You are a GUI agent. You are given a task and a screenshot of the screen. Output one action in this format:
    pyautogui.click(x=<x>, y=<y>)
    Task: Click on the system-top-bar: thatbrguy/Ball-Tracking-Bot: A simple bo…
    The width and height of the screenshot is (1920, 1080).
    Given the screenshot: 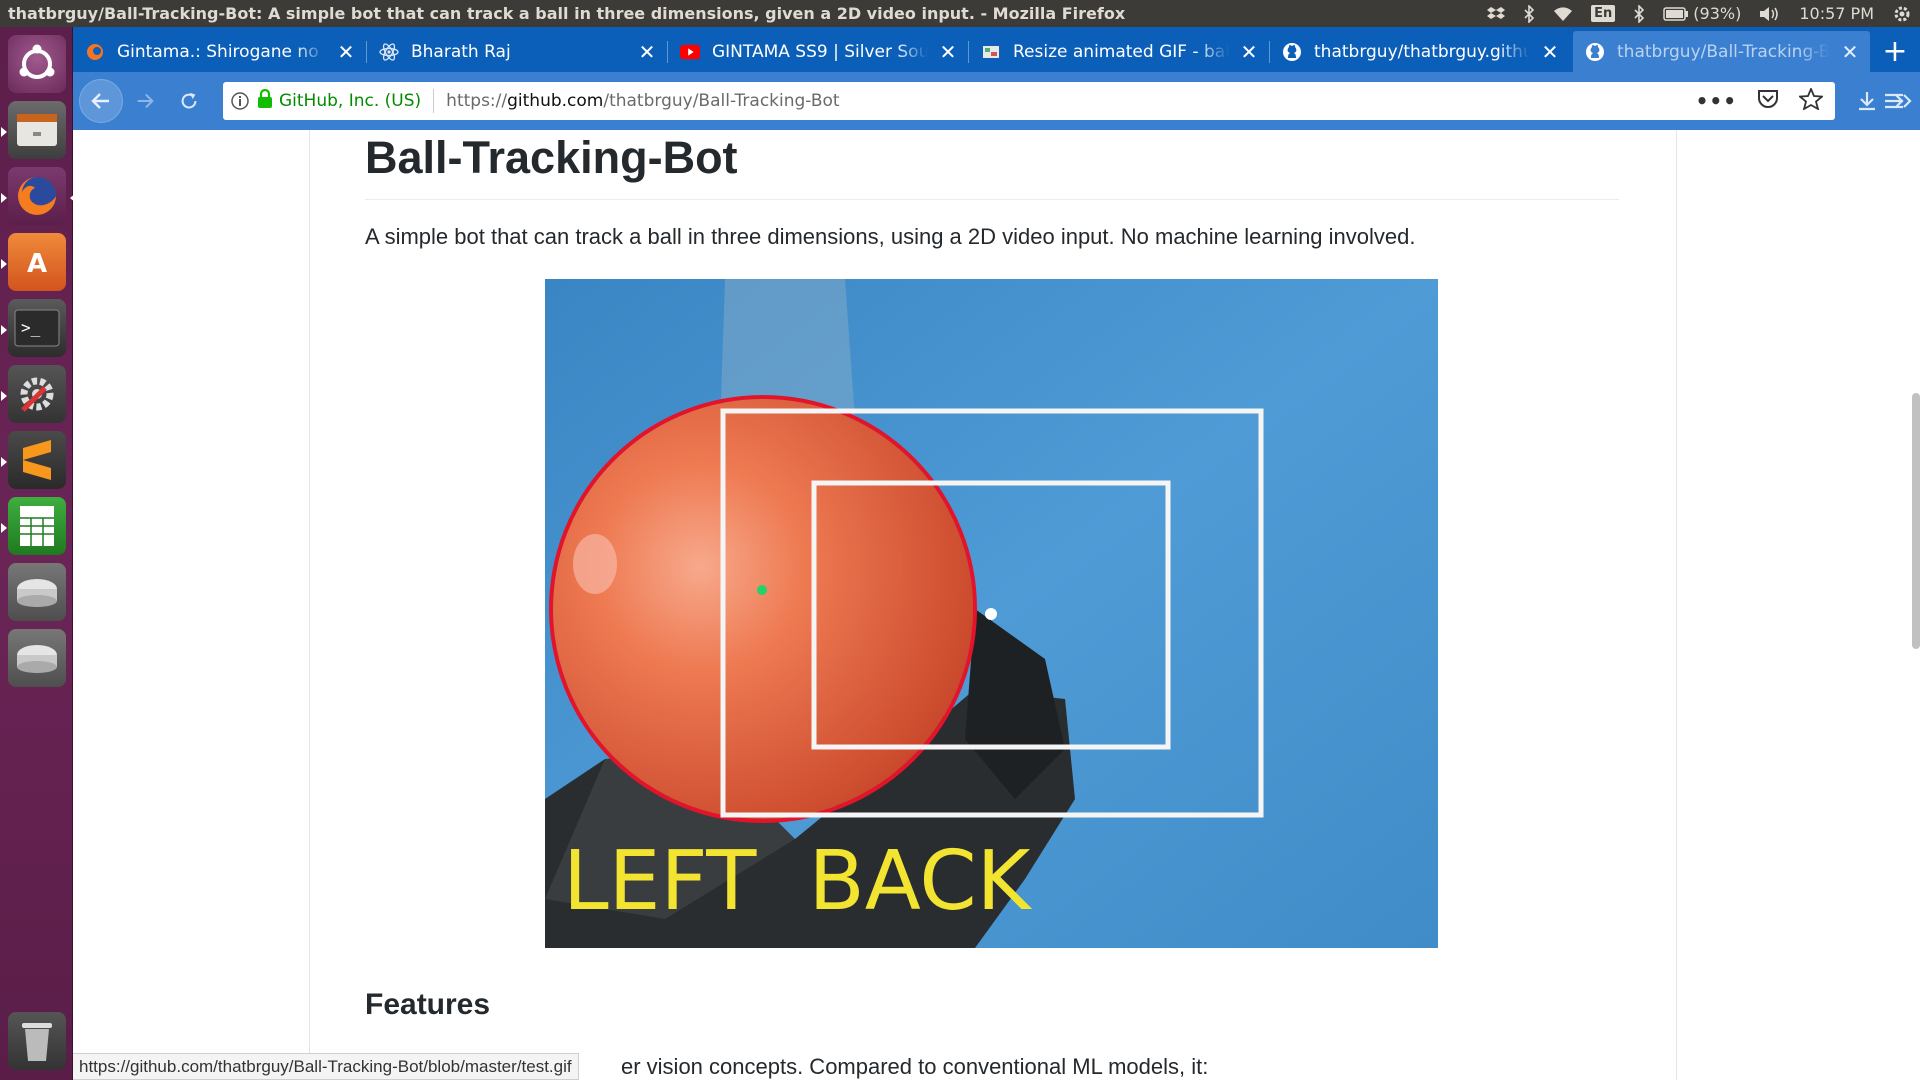 What is the action you would take?
    pyautogui.click(x=960, y=13)
    